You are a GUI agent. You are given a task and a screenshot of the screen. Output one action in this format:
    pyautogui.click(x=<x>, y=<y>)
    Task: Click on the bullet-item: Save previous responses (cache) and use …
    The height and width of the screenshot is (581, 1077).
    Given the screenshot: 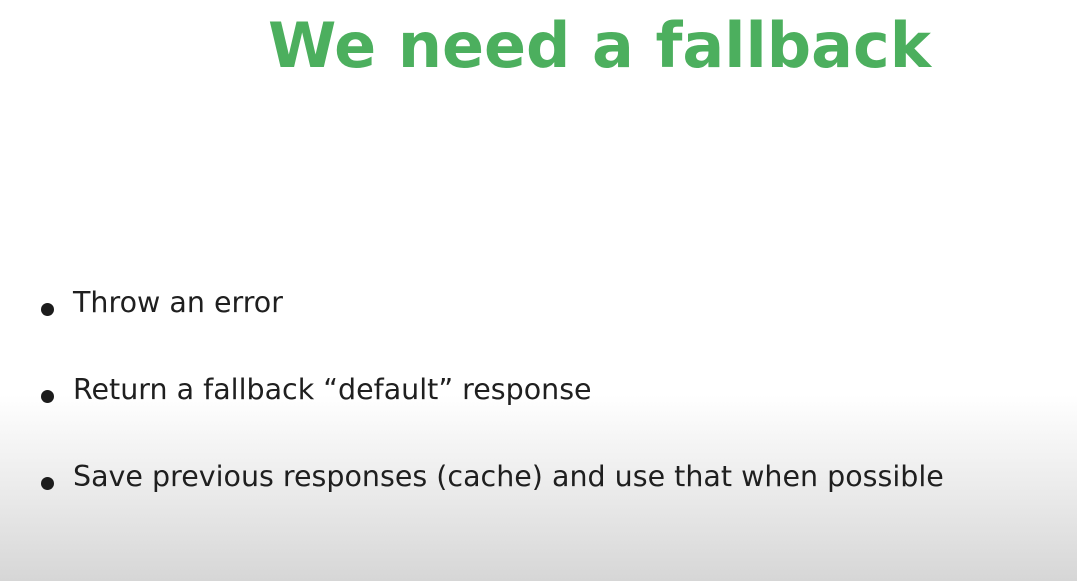 What is the action you would take?
    pyautogui.click(x=540, y=477)
    